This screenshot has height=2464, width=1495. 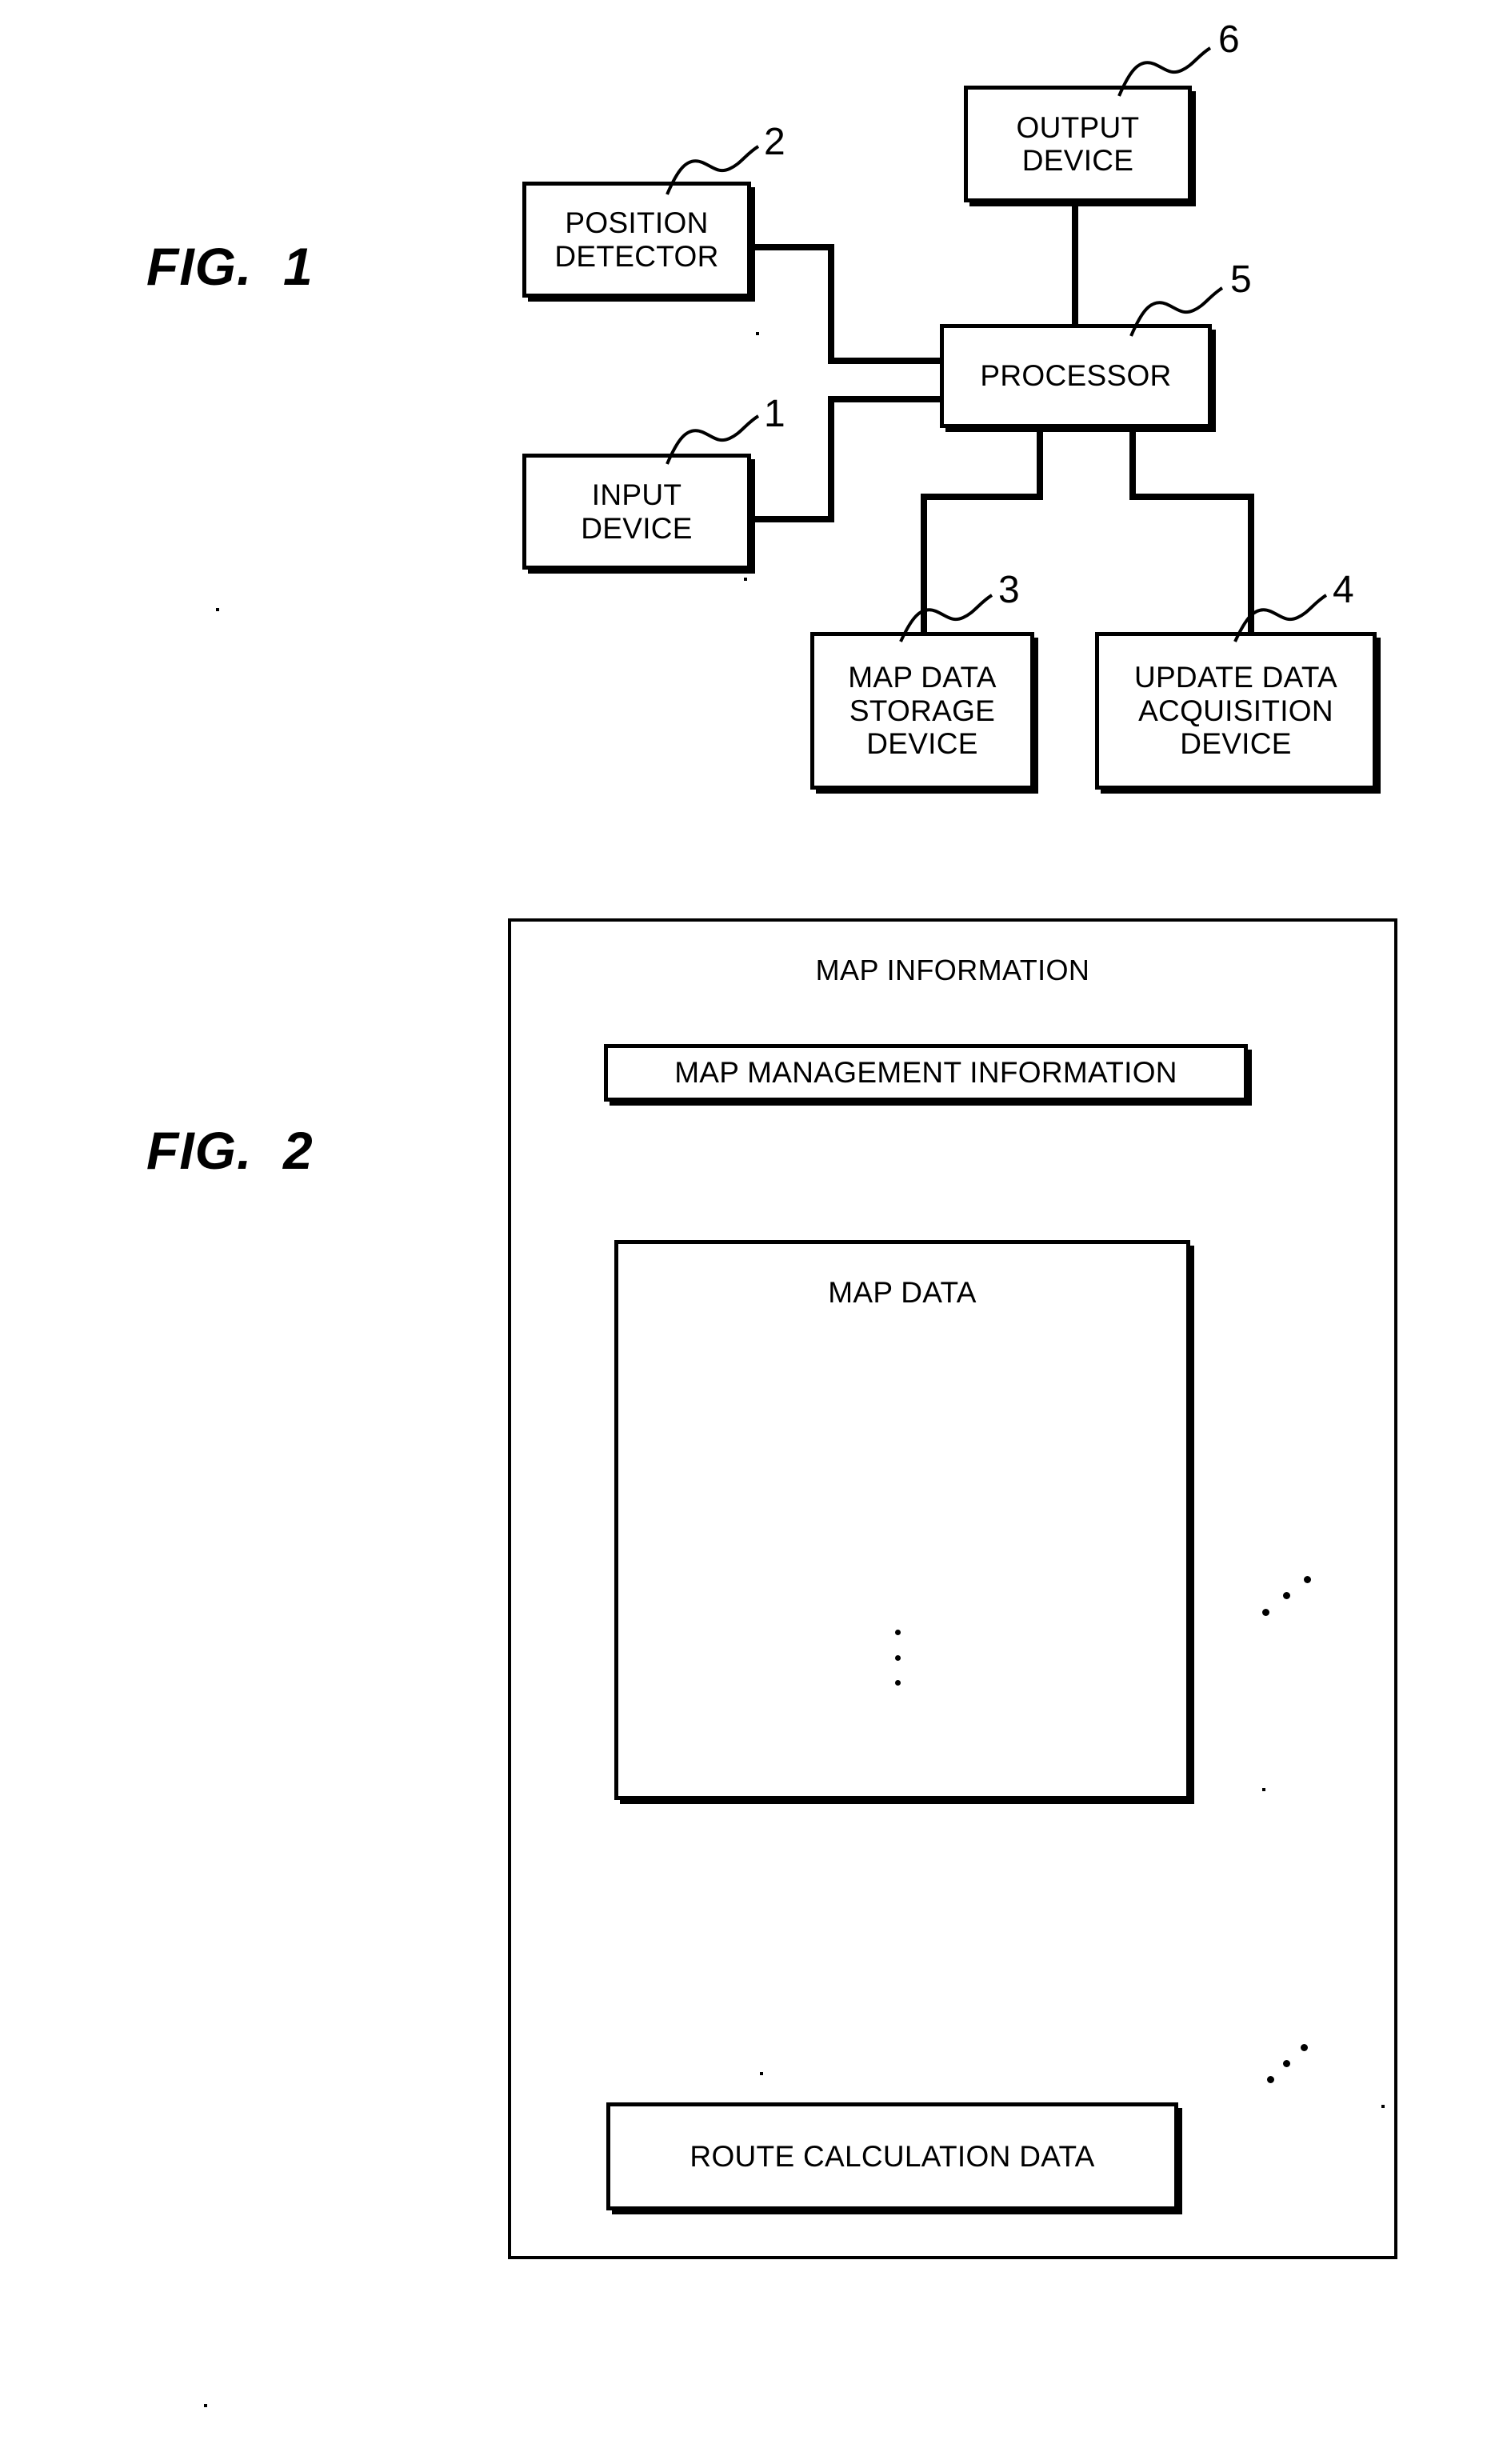 What do you see at coordinates (230, 266) in the screenshot?
I see `figure-1-caption: FIG. 1` at bounding box center [230, 266].